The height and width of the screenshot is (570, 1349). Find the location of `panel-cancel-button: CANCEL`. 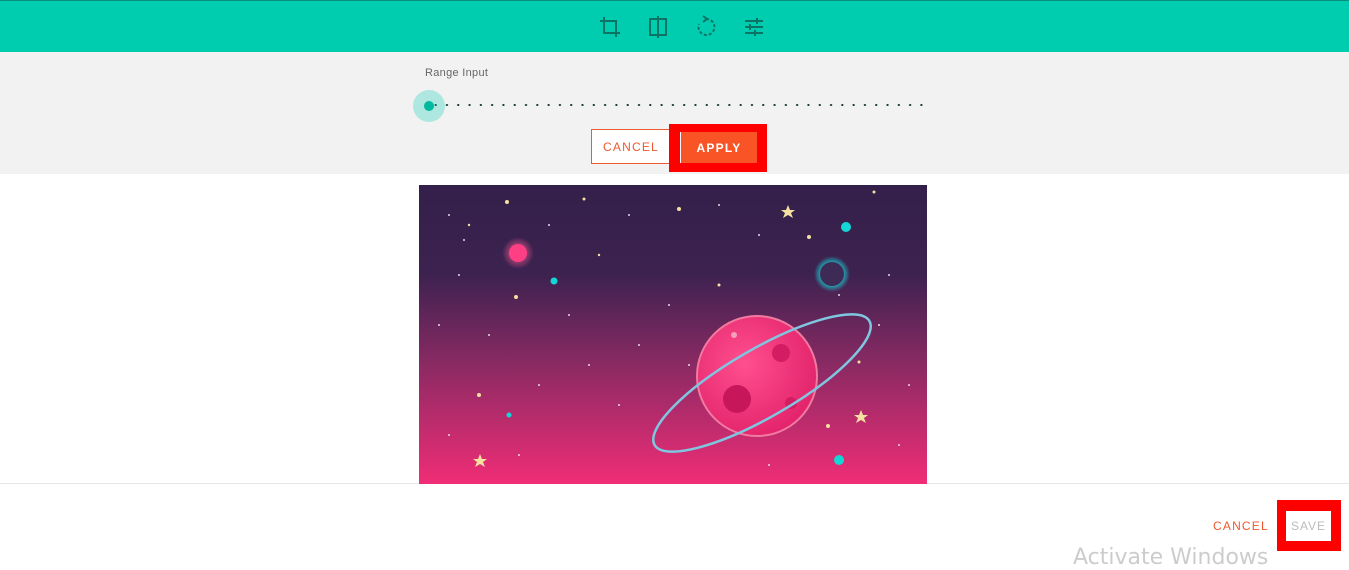

panel-cancel-button: CANCEL is located at coordinates (631, 146).